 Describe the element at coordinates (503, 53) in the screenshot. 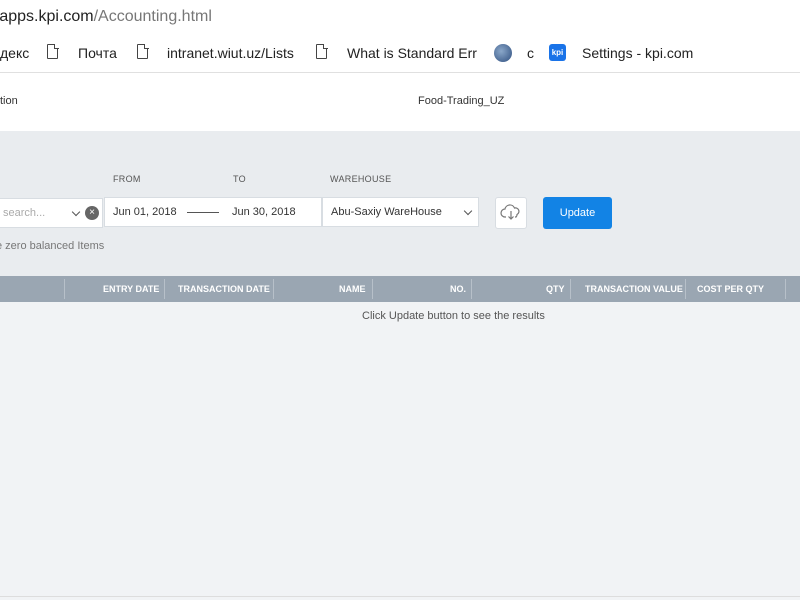

I see `globe-icon` at that location.